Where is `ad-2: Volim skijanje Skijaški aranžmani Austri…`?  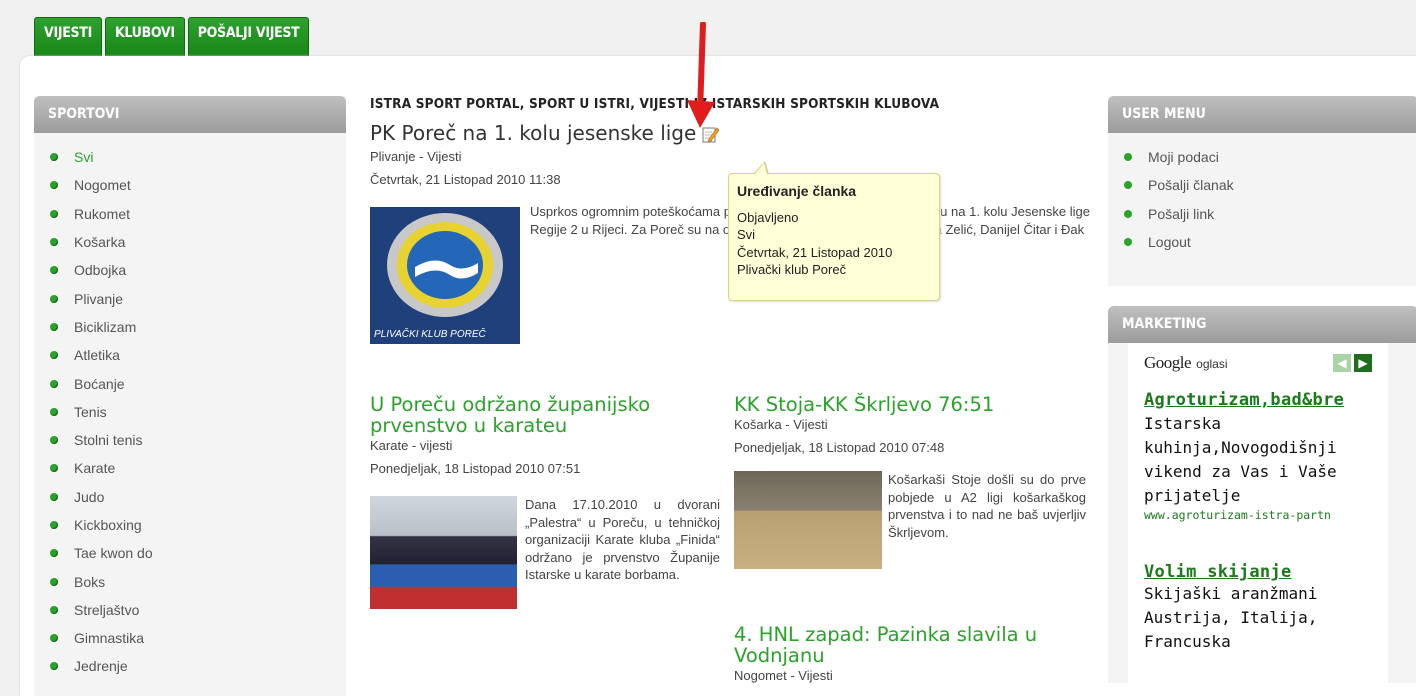 ad-2: Volim skijanje Skijaški aranžmani Austri… is located at coordinates (1258, 608).